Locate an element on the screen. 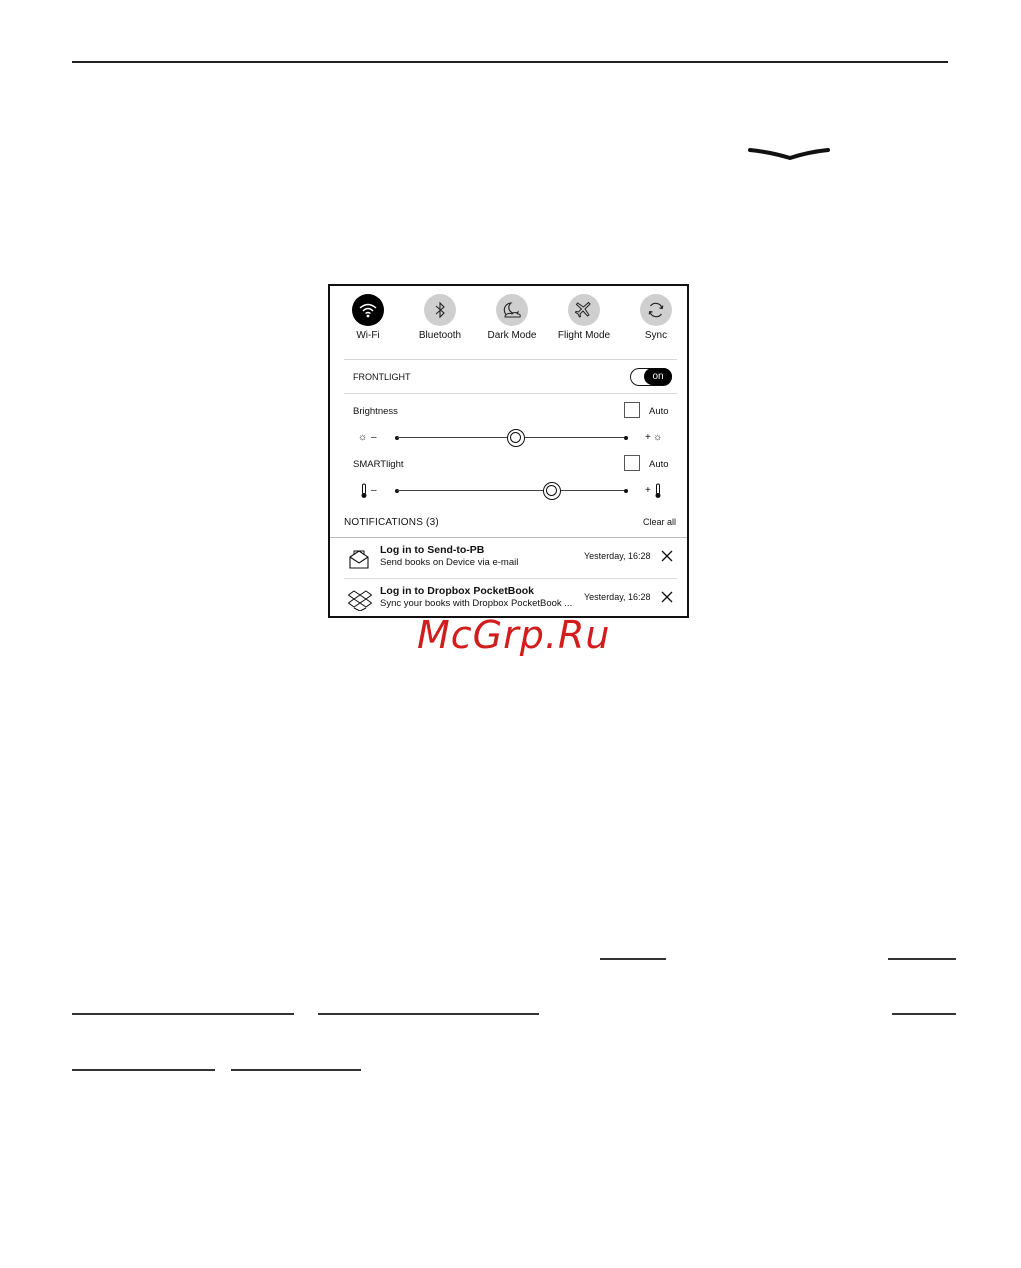 The width and height of the screenshot is (1021, 1268). bluetooth-label: Bluetooth is located at coordinates (440, 335).